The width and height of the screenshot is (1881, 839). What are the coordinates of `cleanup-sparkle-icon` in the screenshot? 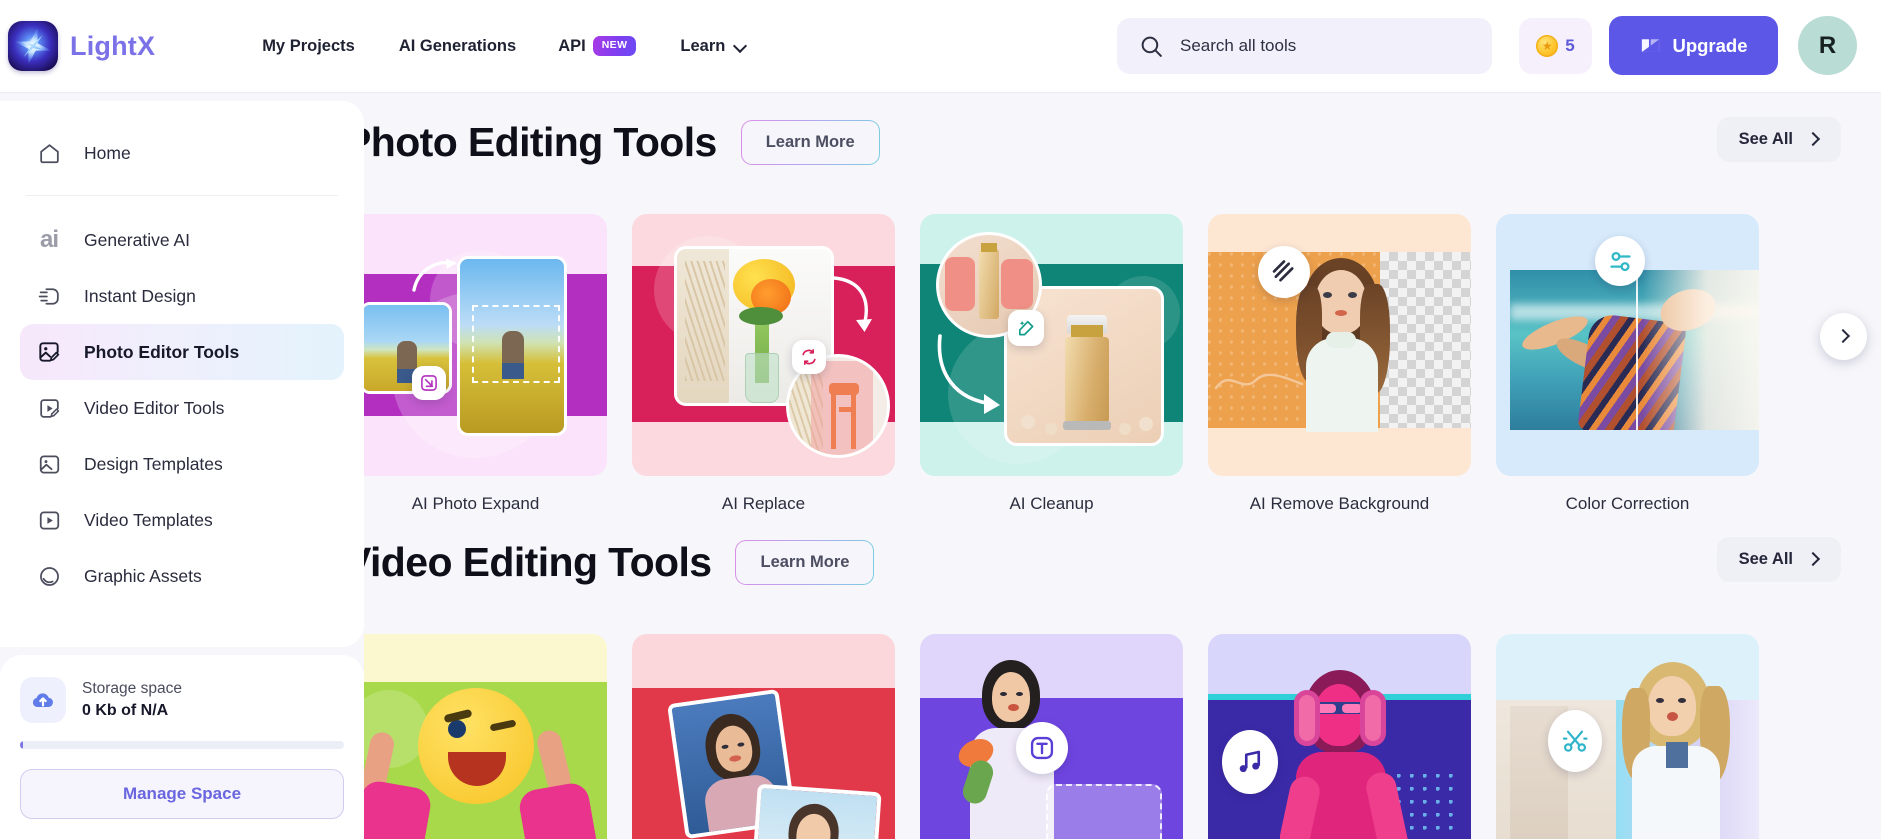 It's located at (1026, 328).